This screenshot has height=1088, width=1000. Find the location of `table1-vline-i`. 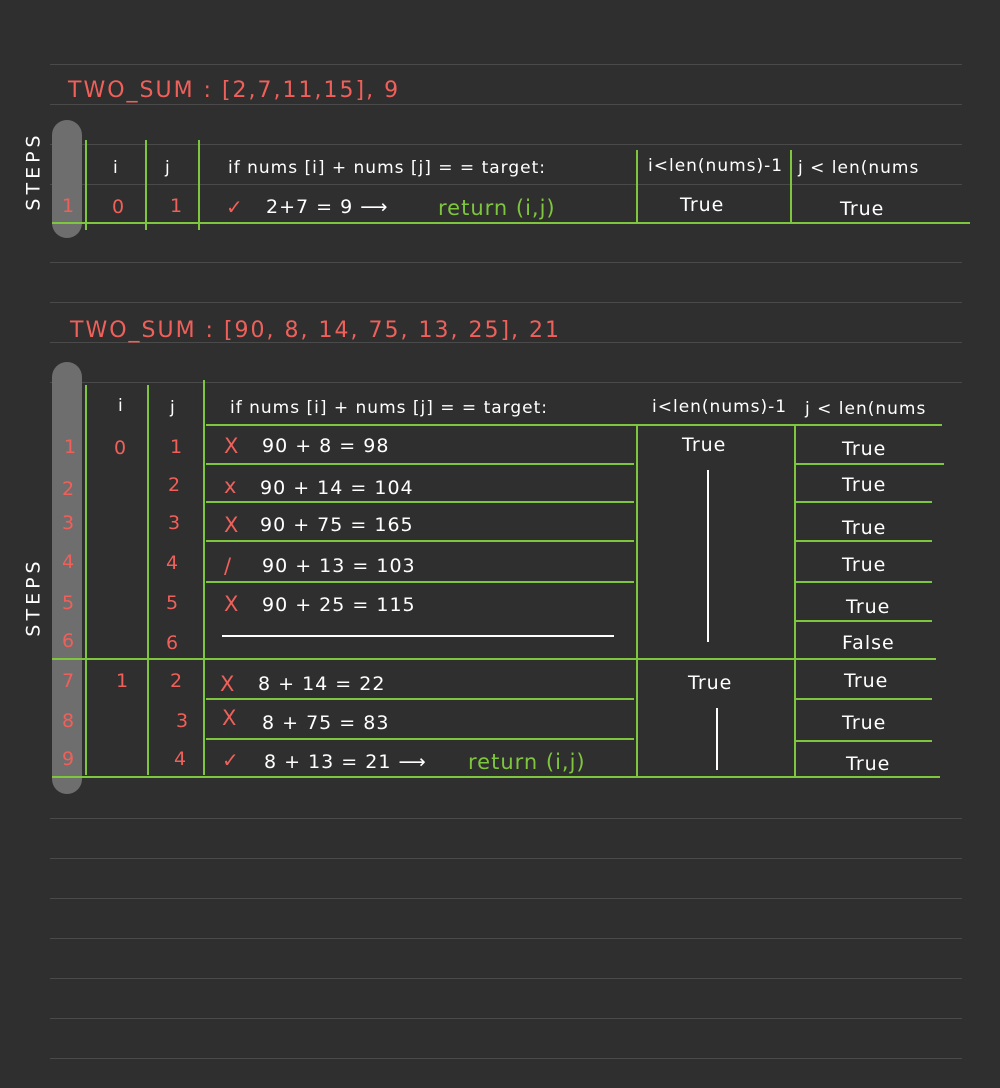

table1-vline-i is located at coordinates (146, 185).